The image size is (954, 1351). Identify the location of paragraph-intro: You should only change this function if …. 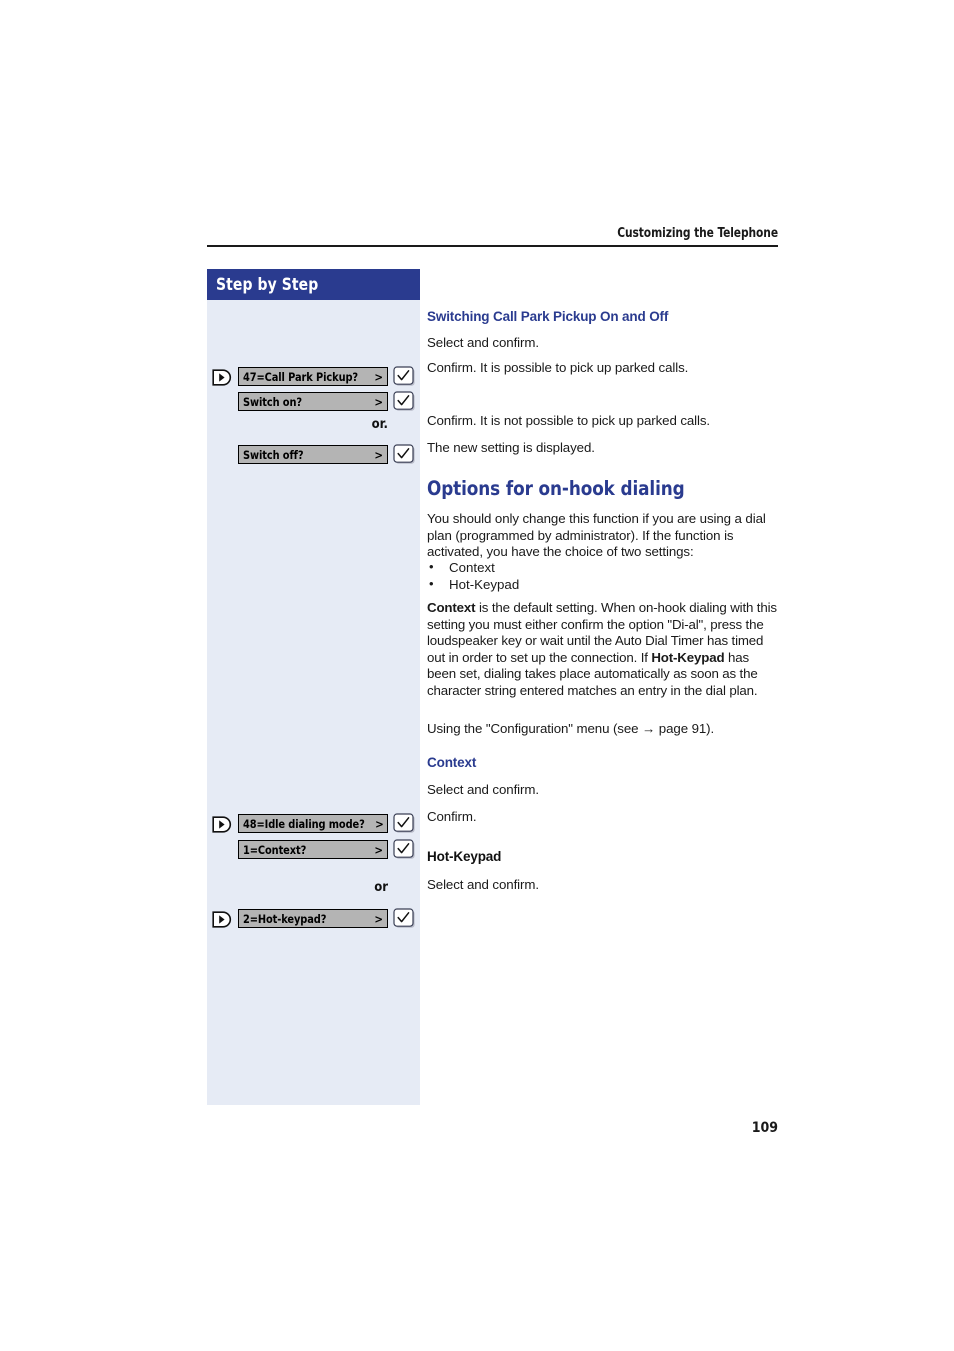
(596, 535).